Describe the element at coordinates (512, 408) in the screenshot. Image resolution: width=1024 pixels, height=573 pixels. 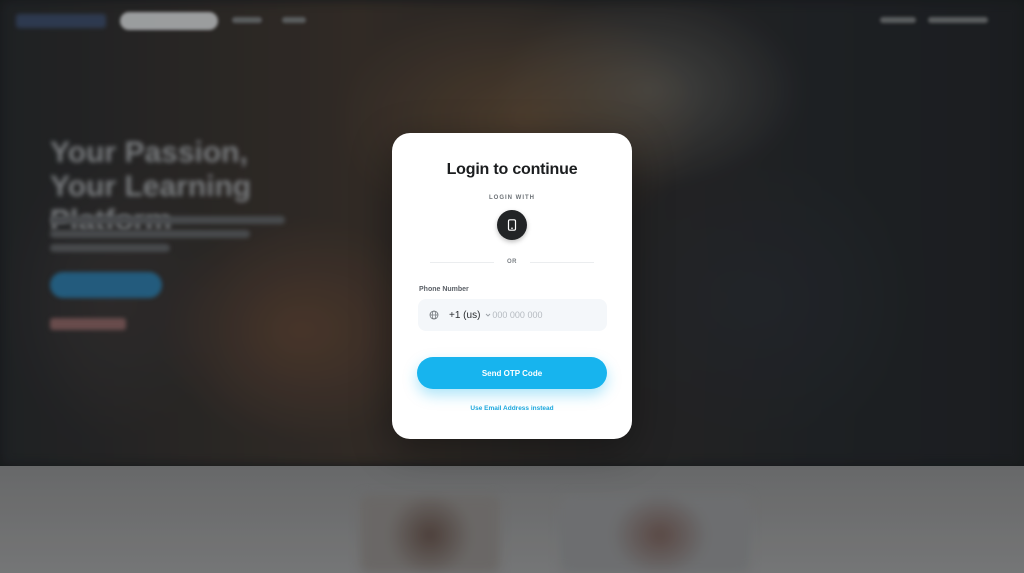
I see `use-email-link: Use Email Address instead` at that location.